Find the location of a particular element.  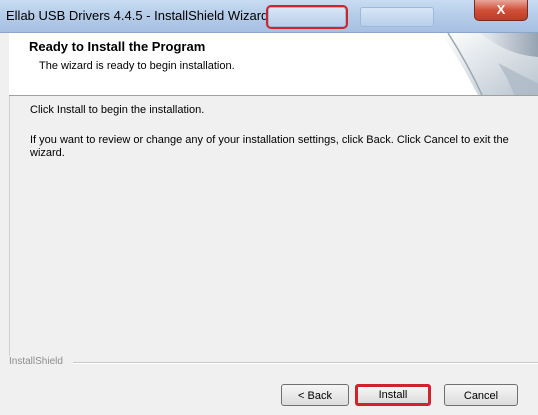

installshield-brand: InstallShield is located at coordinates (38, 361).